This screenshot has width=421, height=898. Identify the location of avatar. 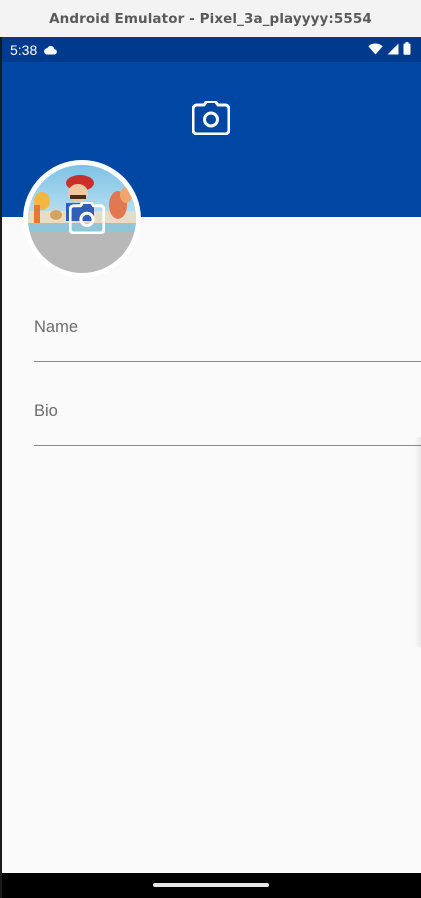
(82, 219).